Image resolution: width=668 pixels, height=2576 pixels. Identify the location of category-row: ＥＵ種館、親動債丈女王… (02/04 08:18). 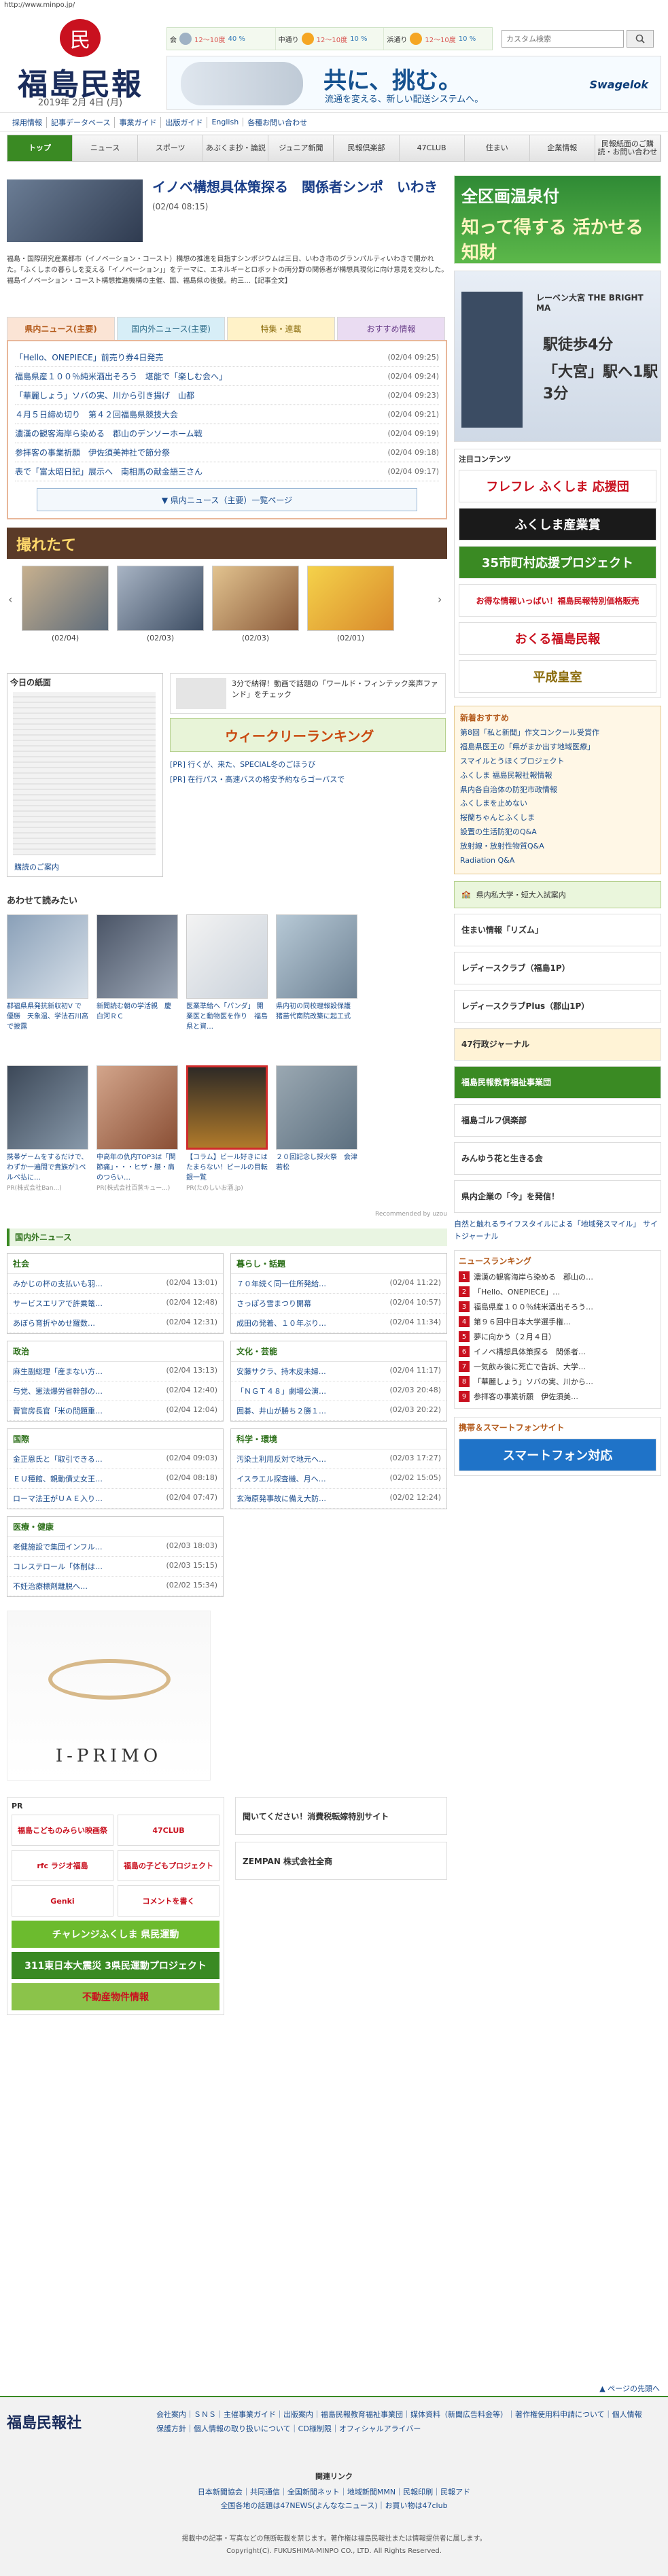
(115, 1479).